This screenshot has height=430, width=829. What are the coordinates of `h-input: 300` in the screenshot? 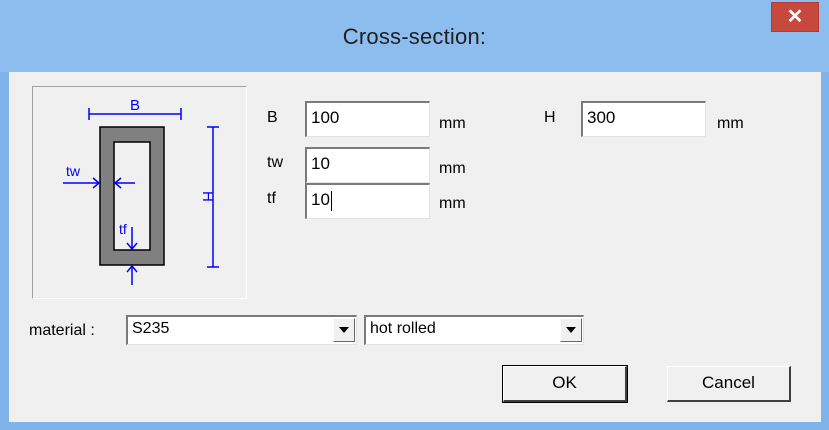 It's located at (643, 119).